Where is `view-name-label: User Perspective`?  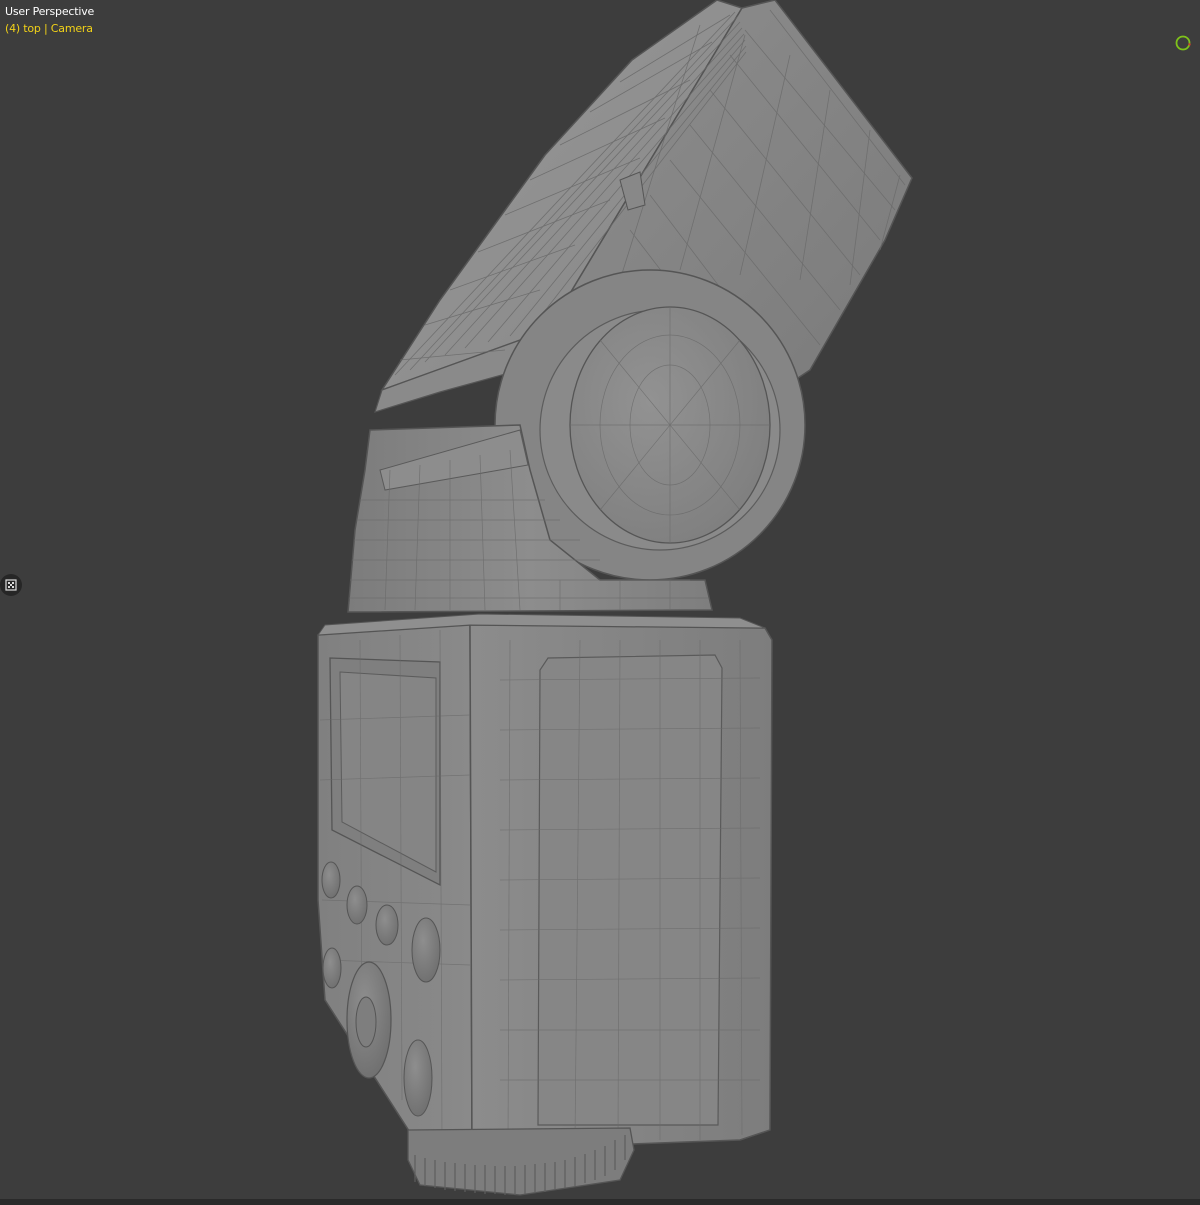 view-name-label: User Perspective is located at coordinates (50, 11).